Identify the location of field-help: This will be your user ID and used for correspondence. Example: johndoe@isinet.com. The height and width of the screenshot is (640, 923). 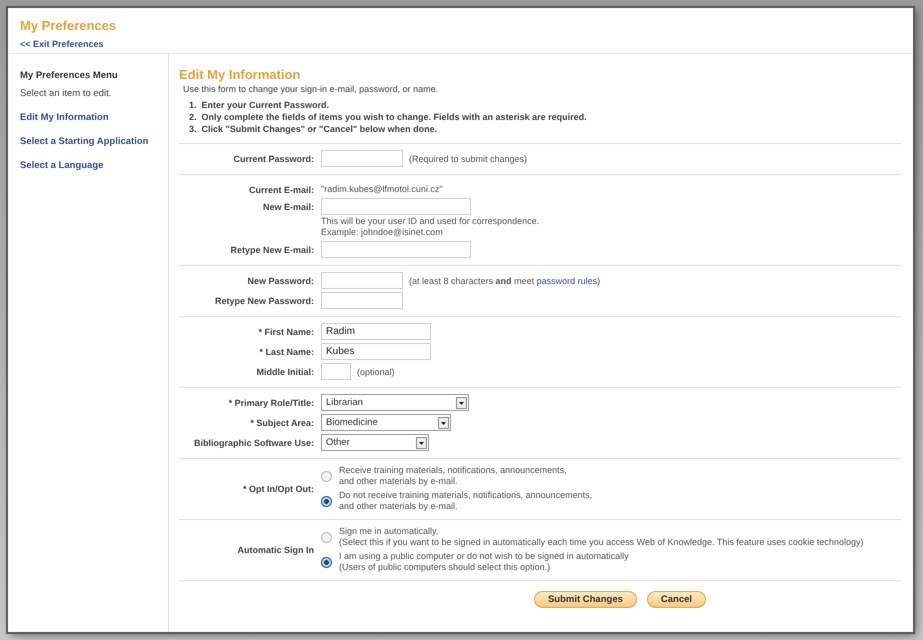
(430, 227).